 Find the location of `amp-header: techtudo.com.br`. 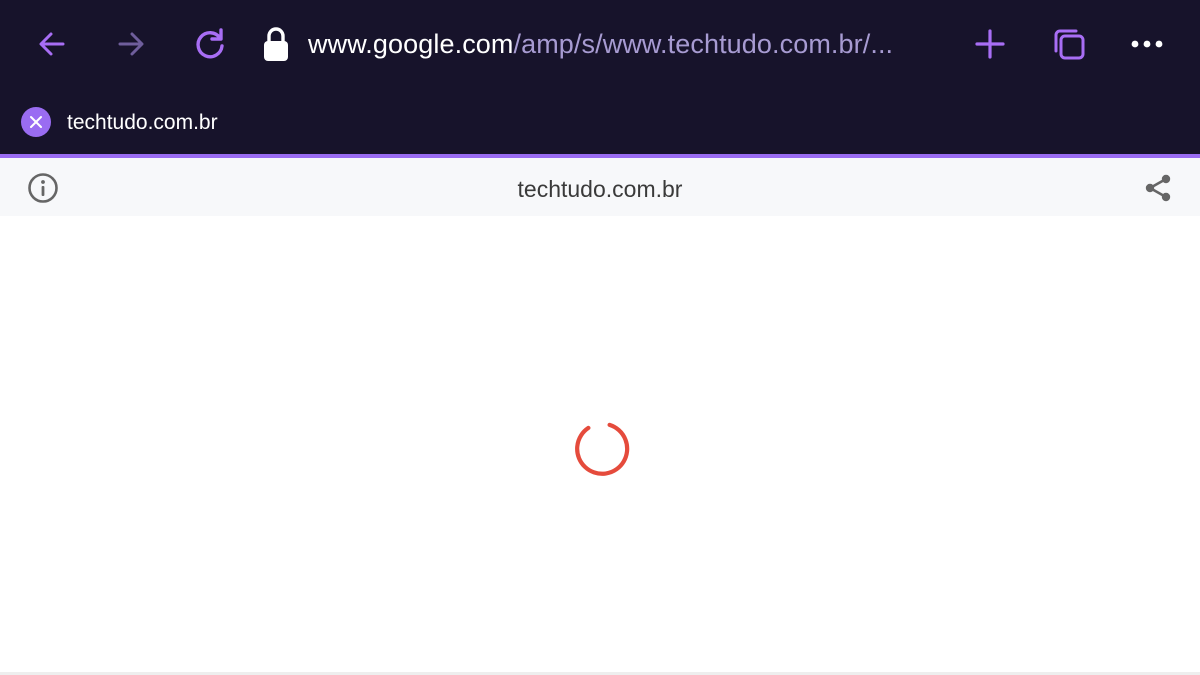

amp-header: techtudo.com.br is located at coordinates (600, 187).